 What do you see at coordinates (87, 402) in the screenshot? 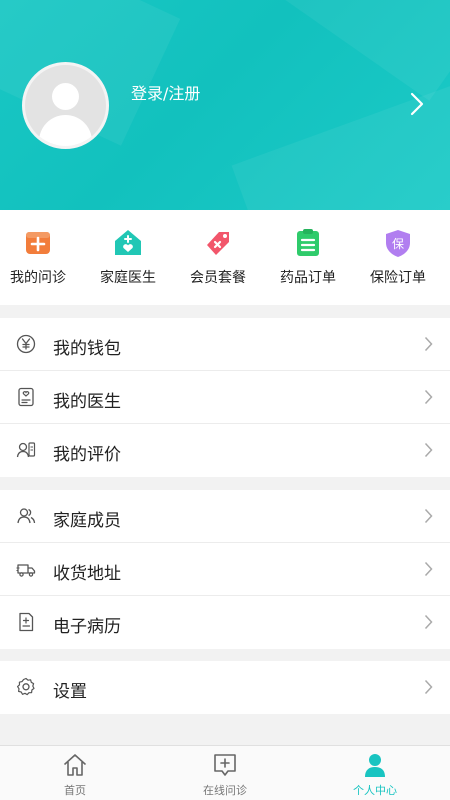
I see `menu-item-label: 我的医生` at bounding box center [87, 402].